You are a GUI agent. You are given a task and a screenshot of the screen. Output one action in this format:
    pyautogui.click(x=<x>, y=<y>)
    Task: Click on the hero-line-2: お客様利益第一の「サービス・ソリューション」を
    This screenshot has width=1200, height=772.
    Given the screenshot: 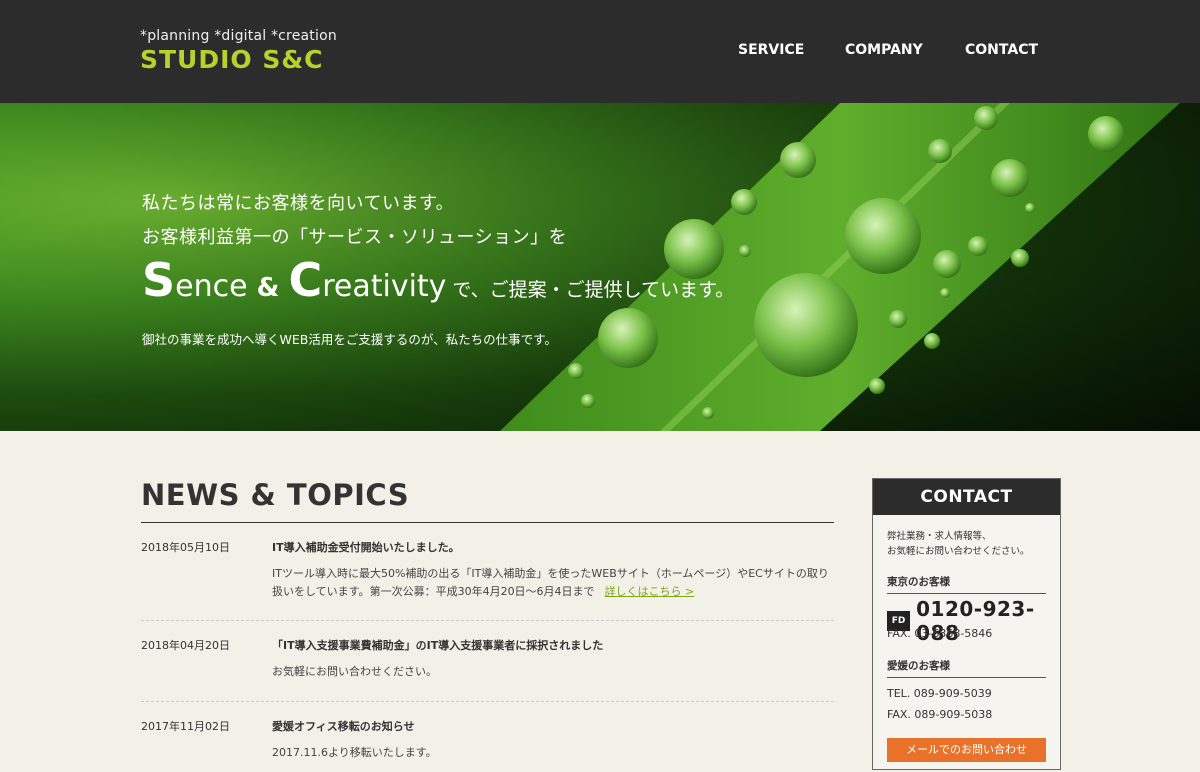 What is the action you would take?
    pyautogui.click(x=355, y=237)
    